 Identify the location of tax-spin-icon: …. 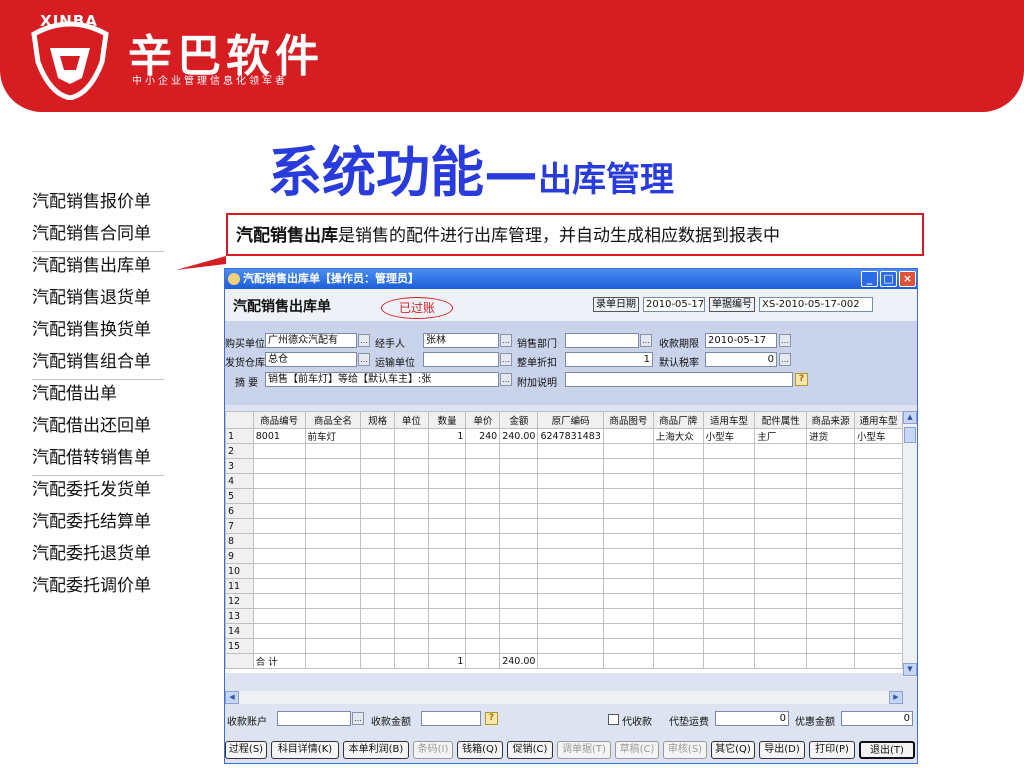
(785, 359).